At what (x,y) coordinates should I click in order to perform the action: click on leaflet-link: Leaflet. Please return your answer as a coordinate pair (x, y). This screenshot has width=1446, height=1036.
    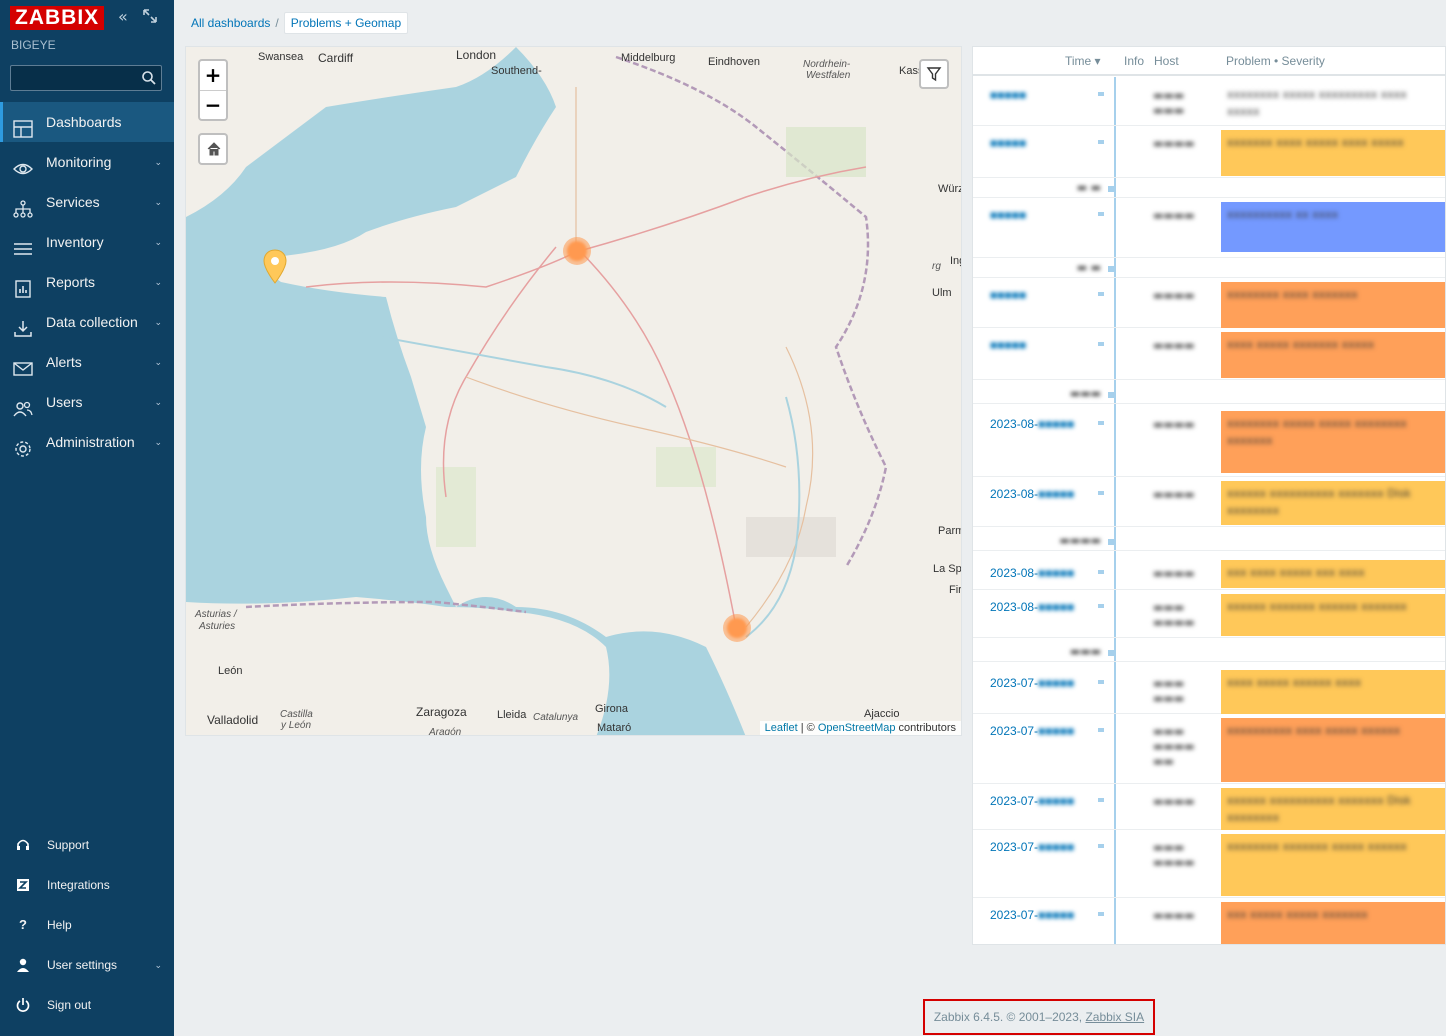
    Looking at the image, I should click on (781, 728).